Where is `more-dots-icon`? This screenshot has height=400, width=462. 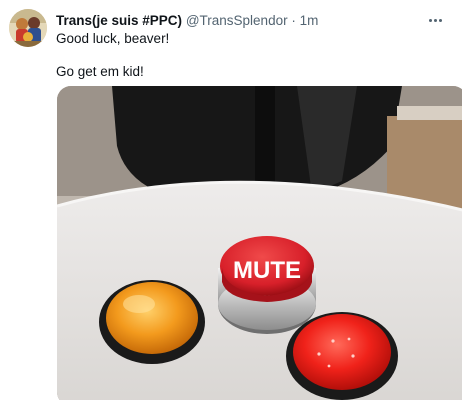
more-dots-icon is located at coordinates (435, 20).